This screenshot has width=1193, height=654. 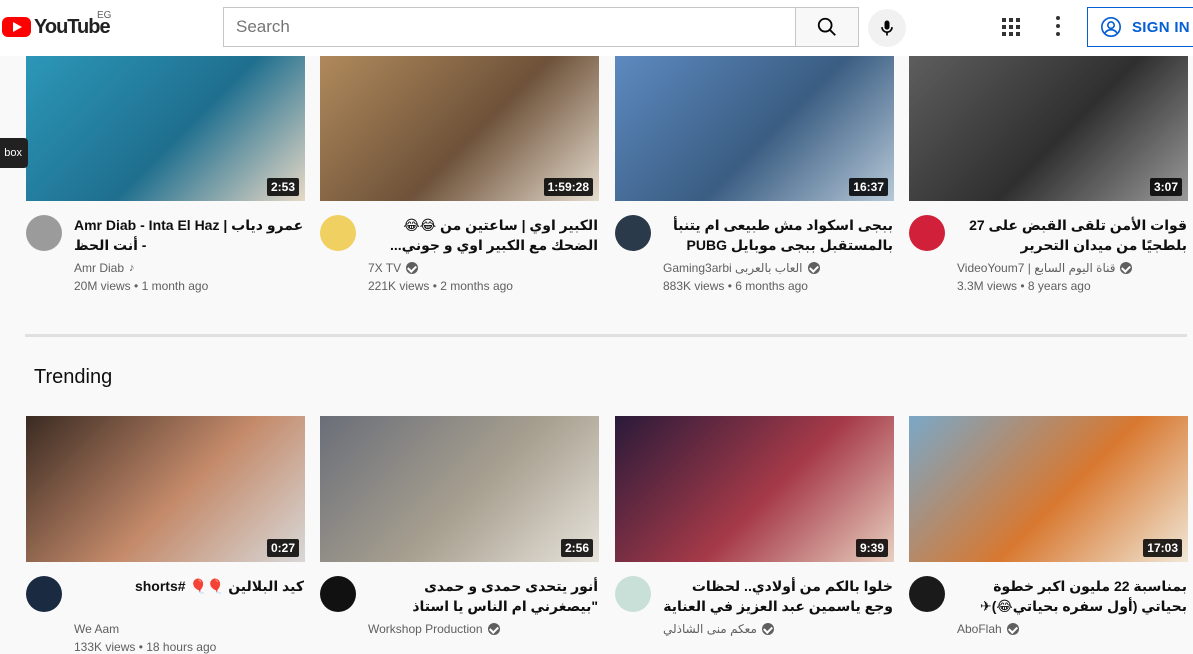 I want to click on video-thumbnail: 17:03, so click(x=1048, y=489).